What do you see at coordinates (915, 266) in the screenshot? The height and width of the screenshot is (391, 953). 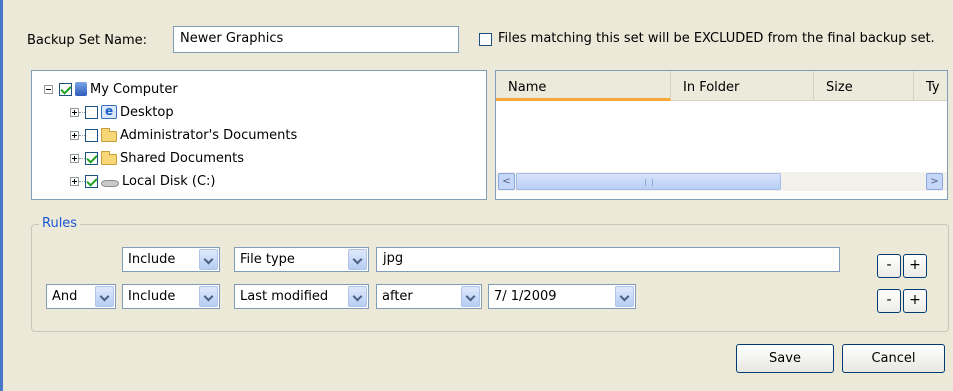 I see `rule-1-add-button: +` at bounding box center [915, 266].